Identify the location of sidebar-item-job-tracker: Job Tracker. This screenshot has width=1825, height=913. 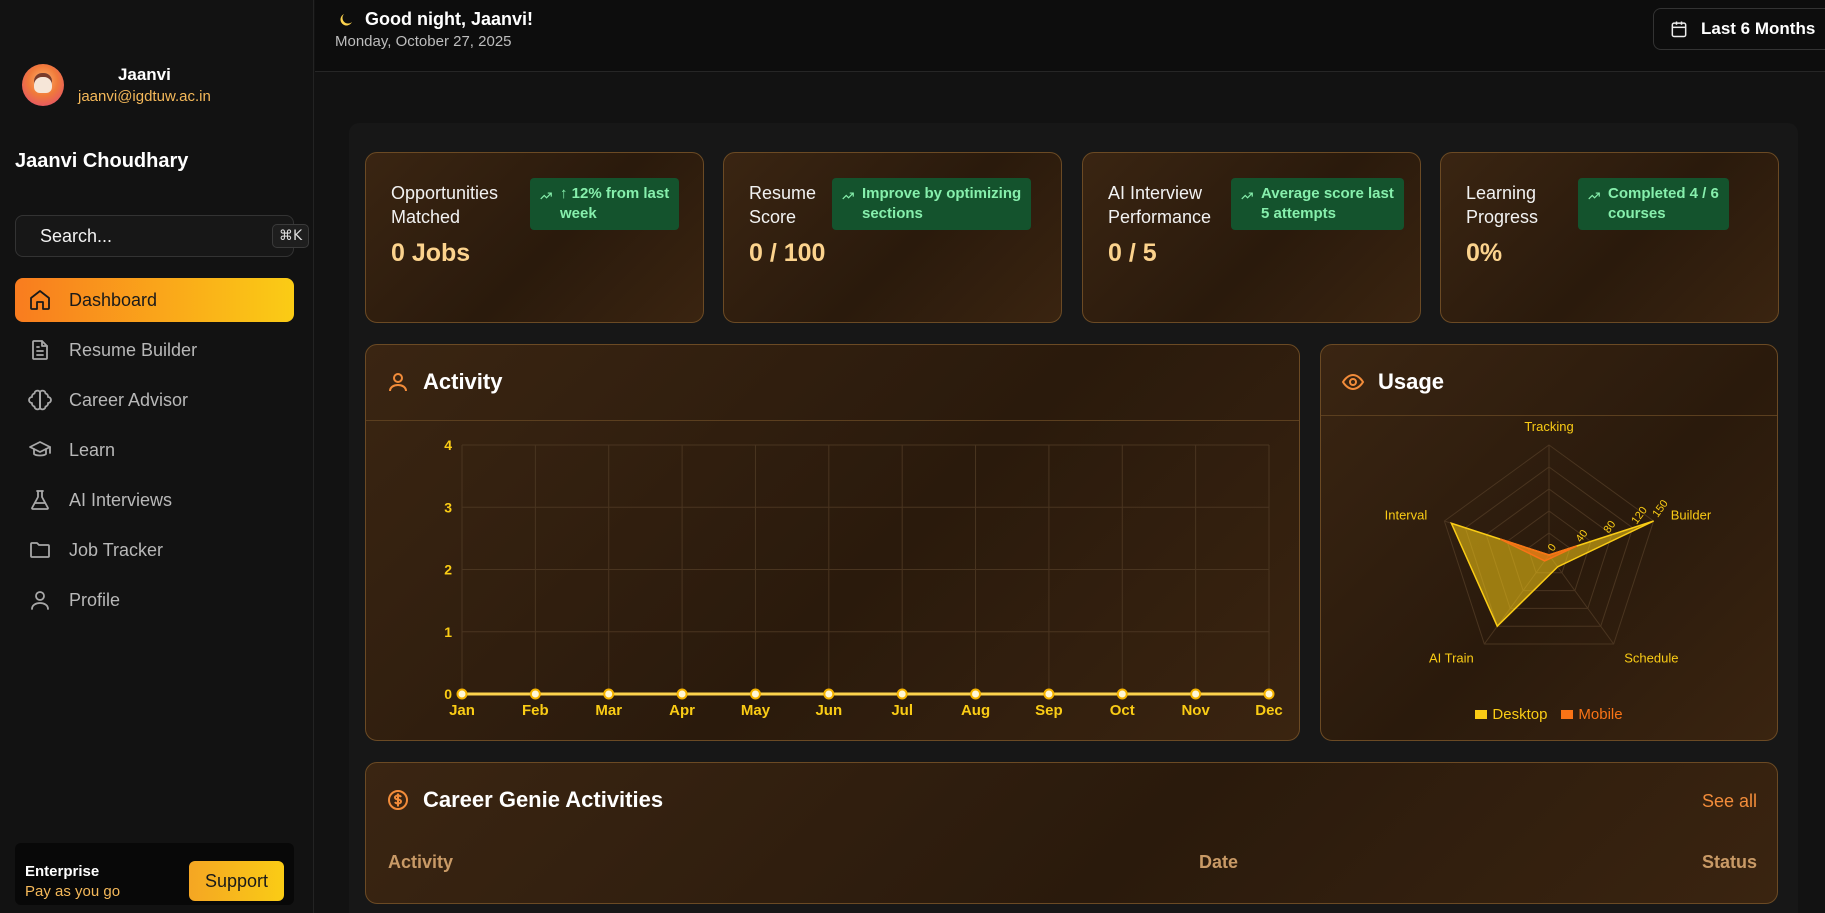
(154, 550).